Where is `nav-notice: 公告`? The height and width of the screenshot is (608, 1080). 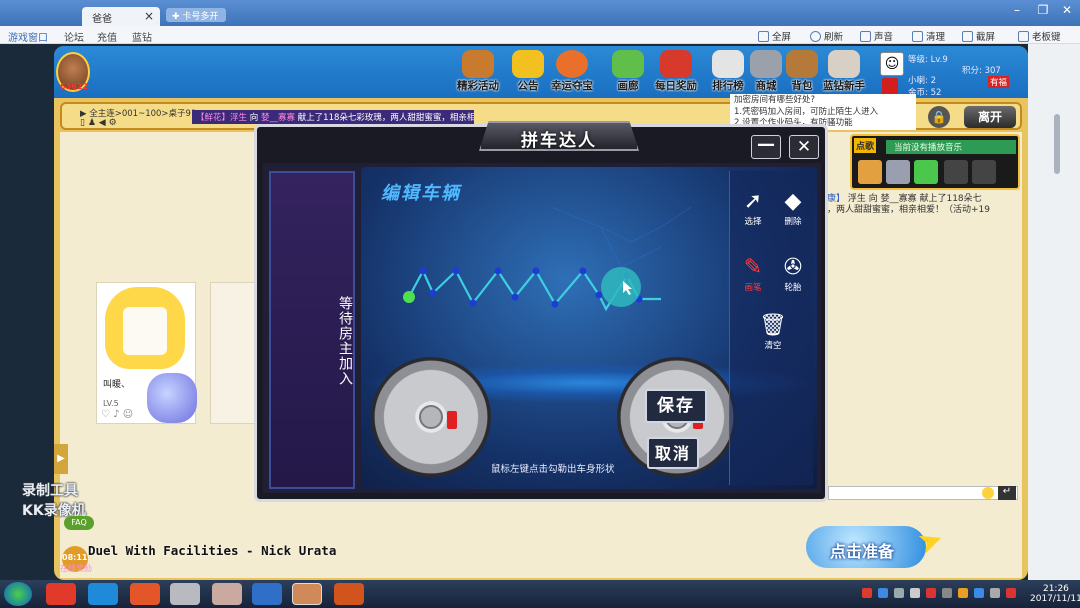 nav-notice: 公告 is located at coordinates (528, 72).